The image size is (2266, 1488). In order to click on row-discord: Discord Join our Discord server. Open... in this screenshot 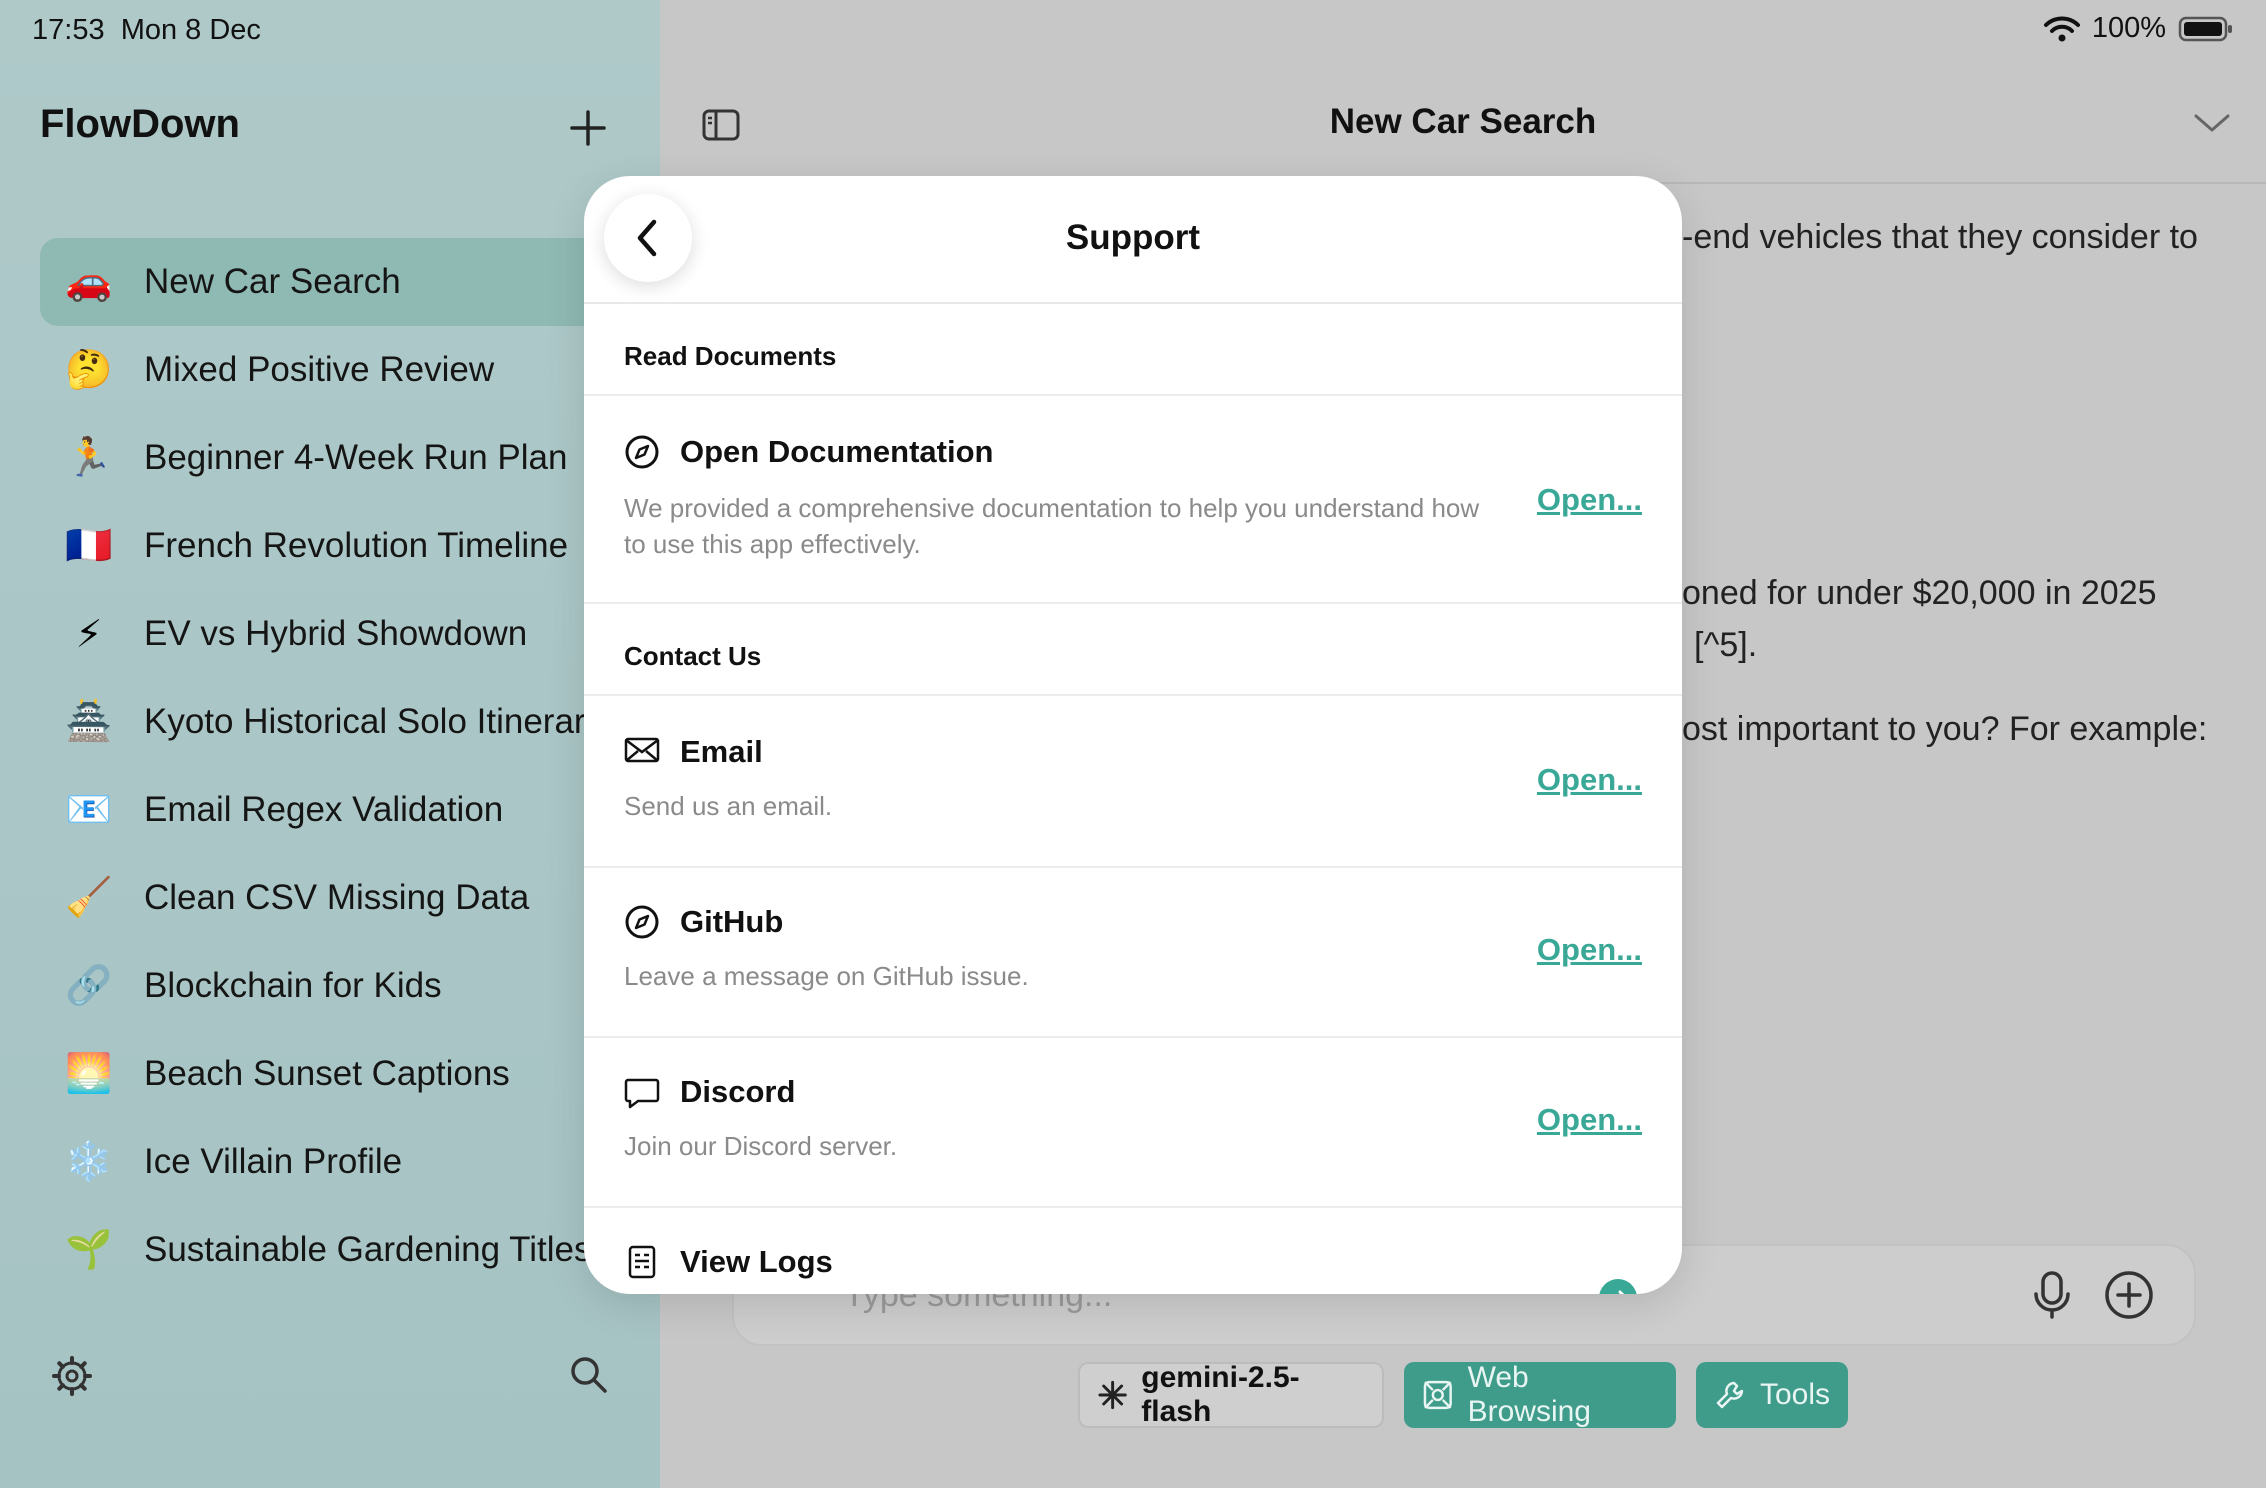, I will do `click(1133, 1122)`.